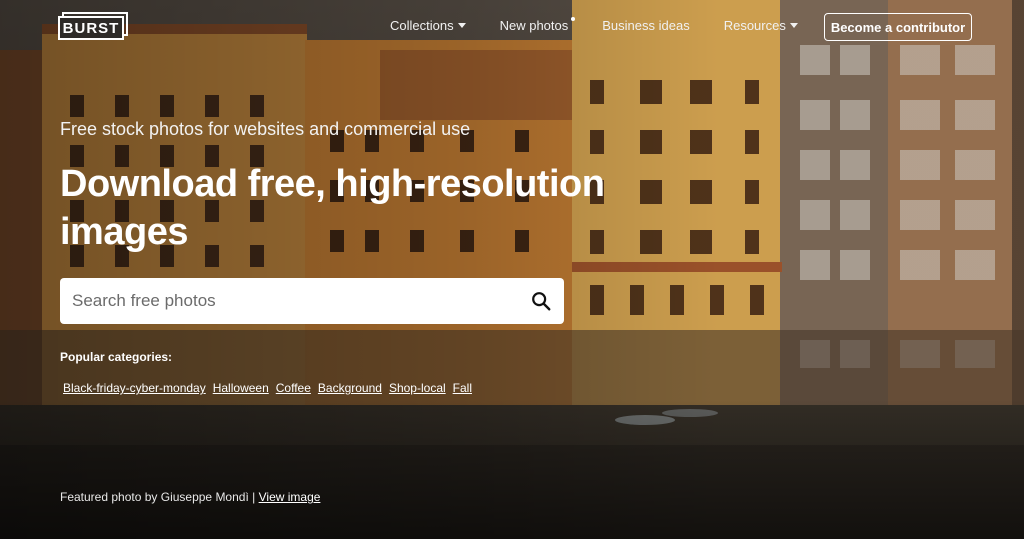 The image size is (1024, 539). Describe the element at coordinates (116, 357) in the screenshot. I see `popular-categories-label: Popular categories:` at that location.